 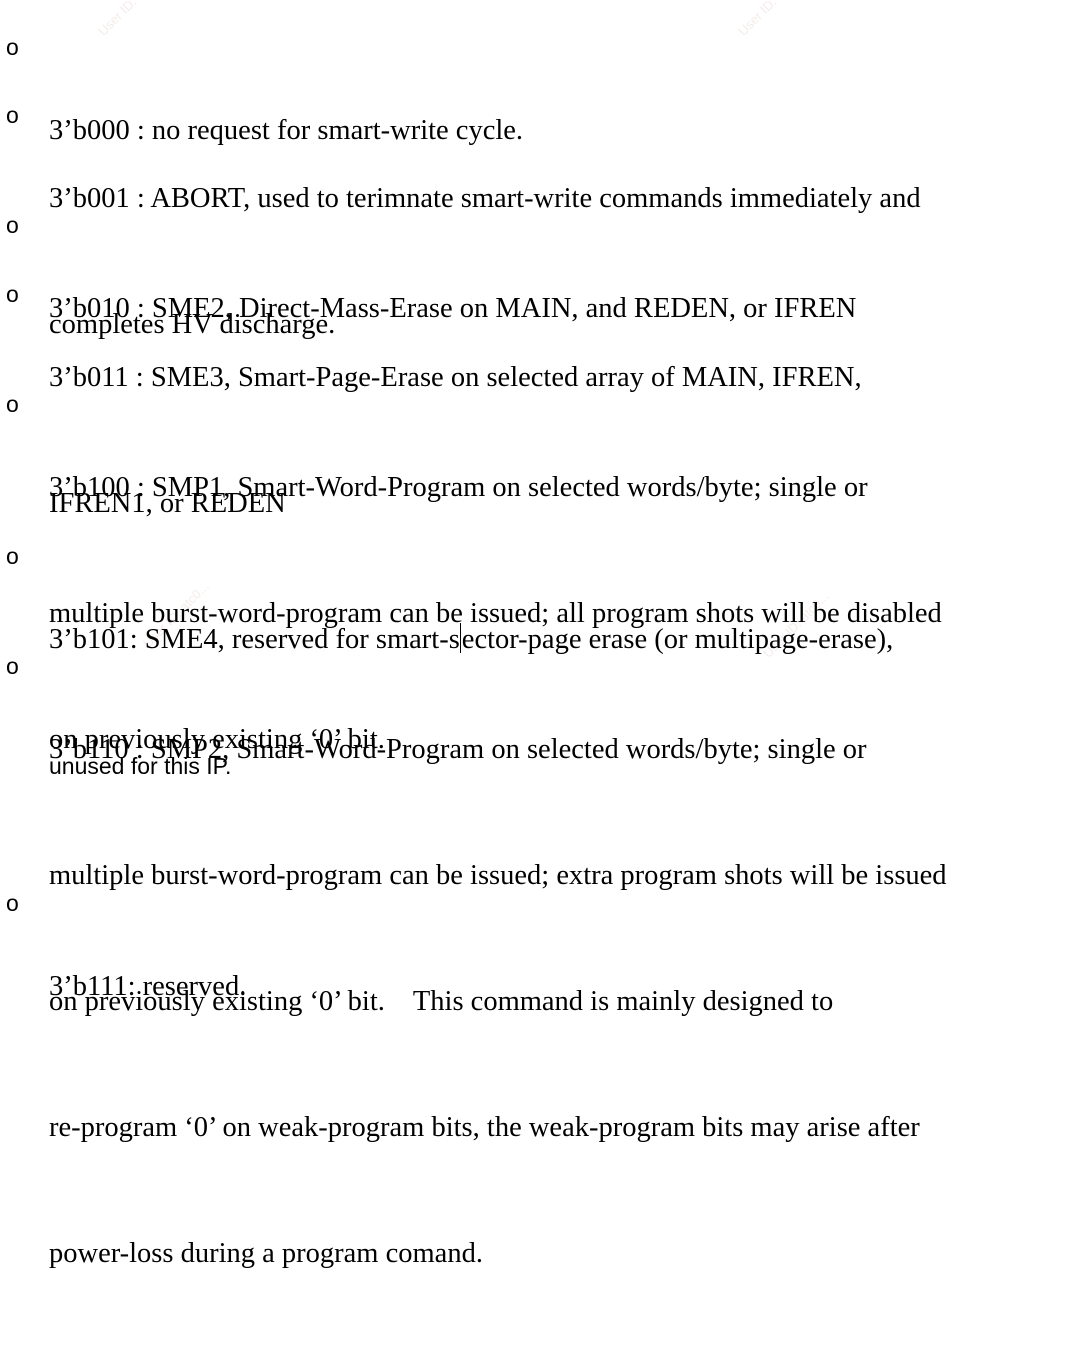 What do you see at coordinates (266, 1253) in the screenshot?
I see `text-line: power-loss during a program comand.` at bounding box center [266, 1253].